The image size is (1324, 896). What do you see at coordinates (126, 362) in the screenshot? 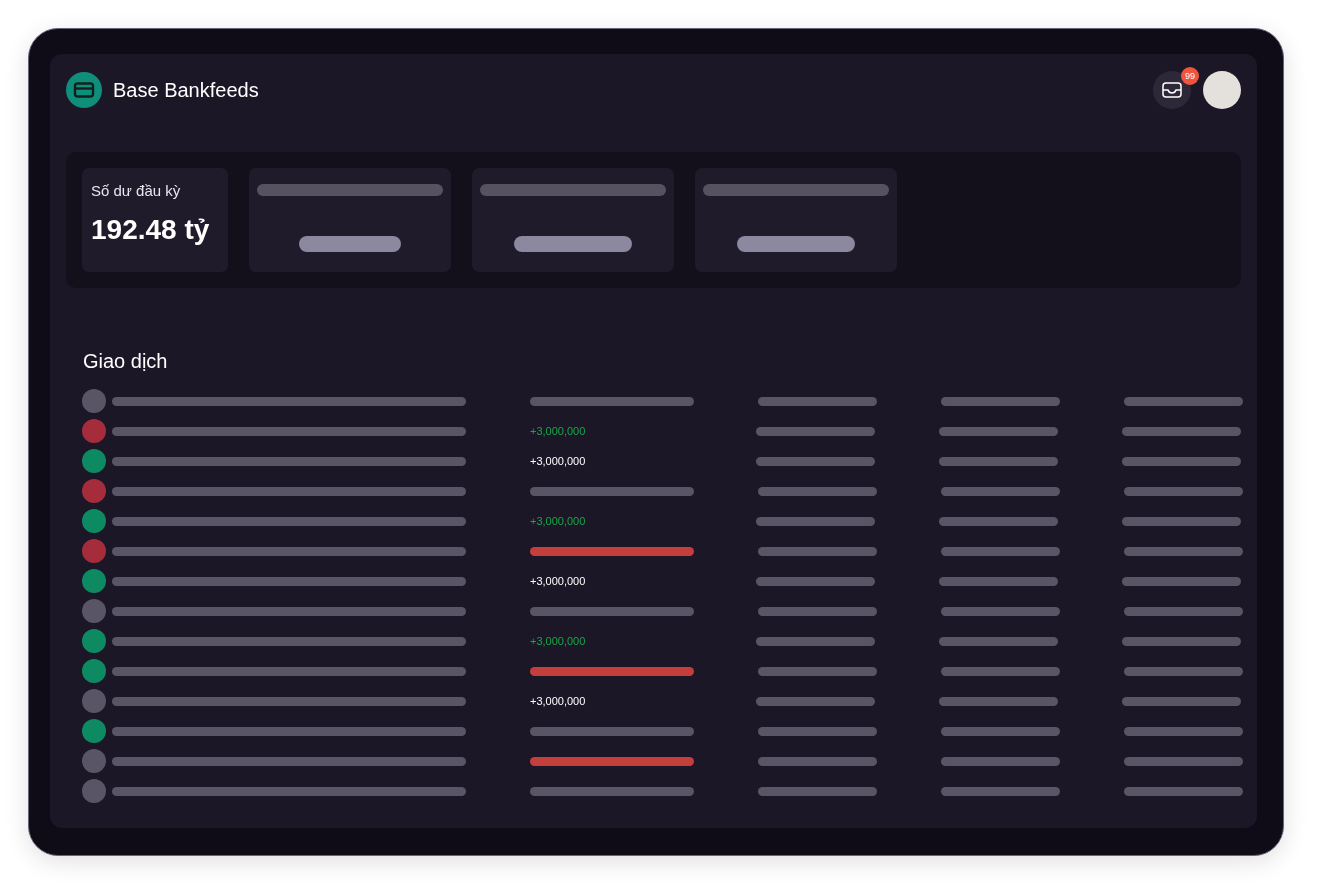
I see `section-title: Giao dịch` at bounding box center [126, 362].